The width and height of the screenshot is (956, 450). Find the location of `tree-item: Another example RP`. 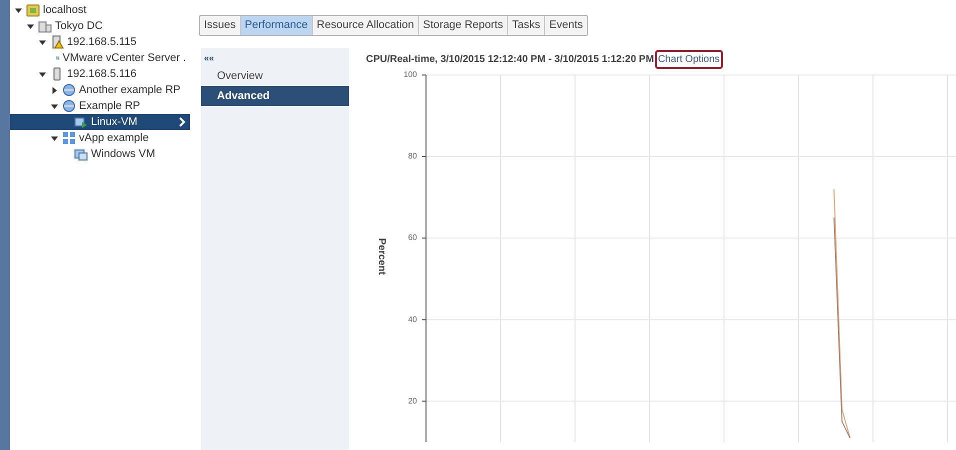

tree-item: Another example RP is located at coordinates (100, 90).